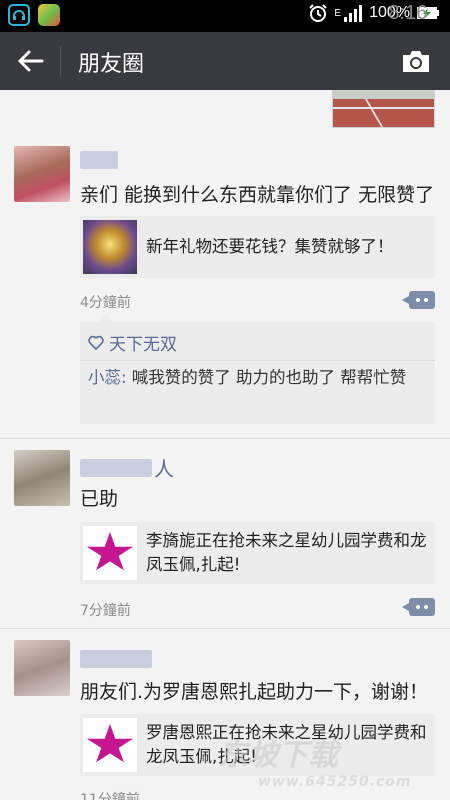 This screenshot has height=800, width=450. Describe the element at coordinates (60, 61) in the screenshot. I see `app-bar-divider` at that location.